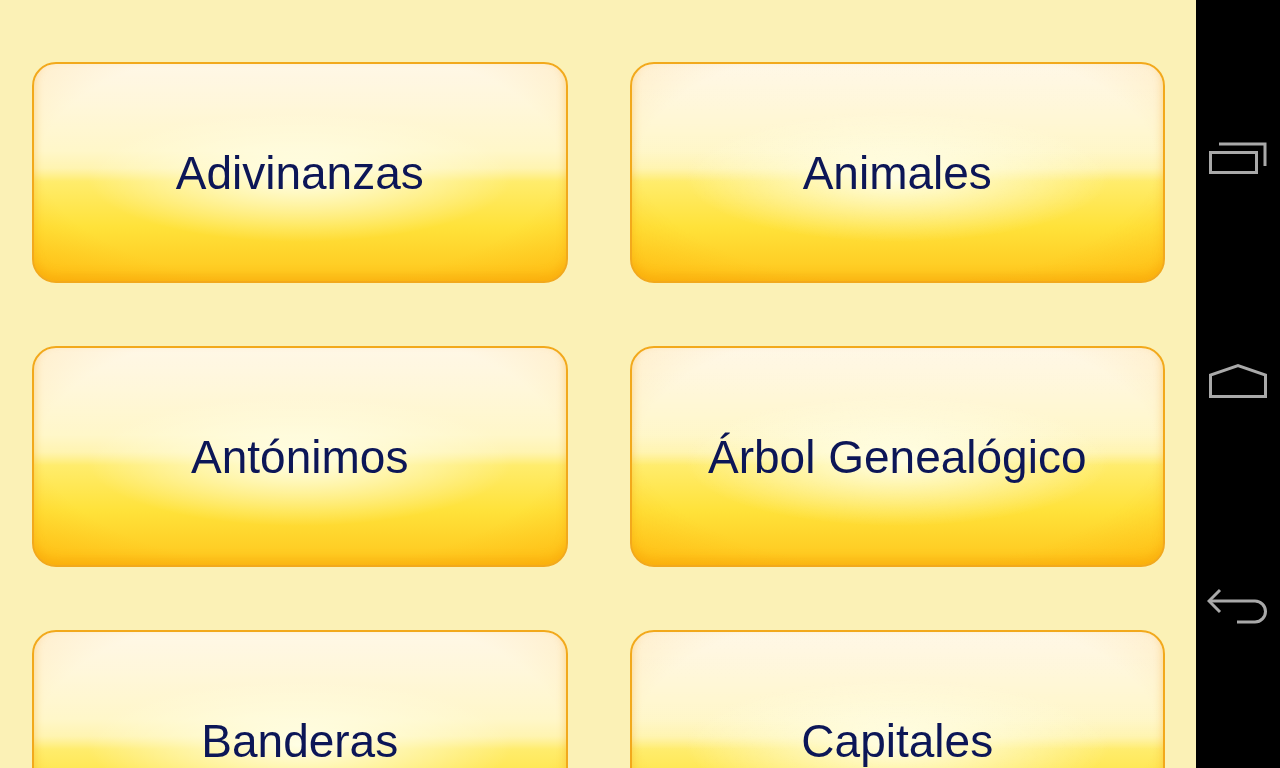 This screenshot has height=768, width=1280. What do you see at coordinates (300, 699) in the screenshot?
I see `topic-button: Banderas` at bounding box center [300, 699].